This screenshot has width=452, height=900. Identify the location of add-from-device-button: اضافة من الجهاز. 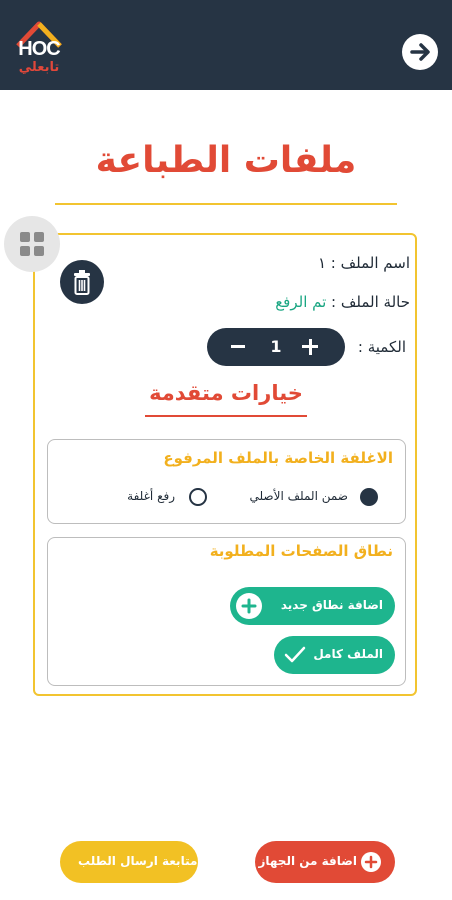
(325, 862).